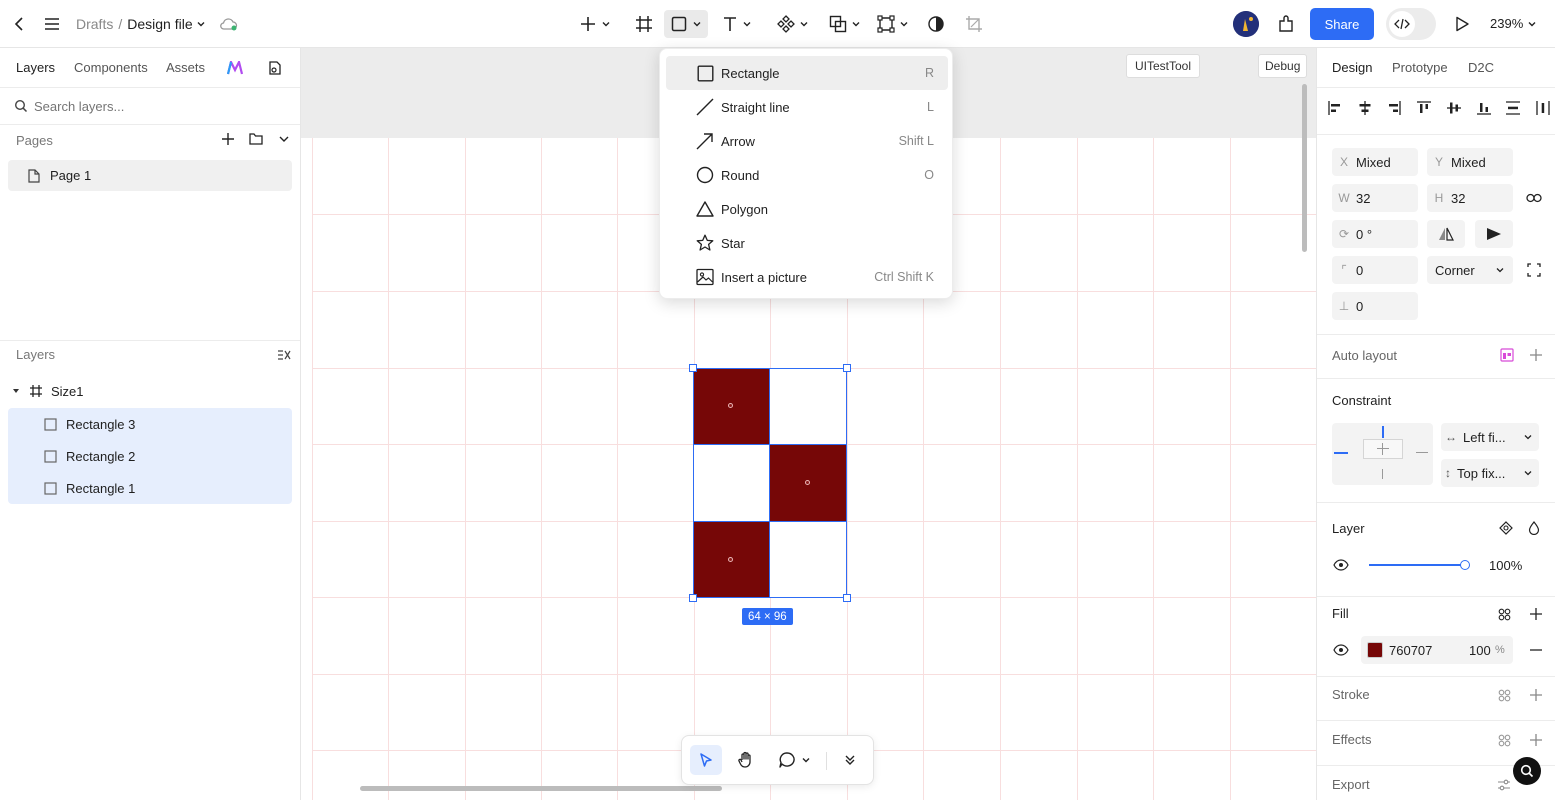 Image resolution: width=1555 pixels, height=800 pixels. I want to click on fill-field: 760707 100 %, so click(1437, 650).